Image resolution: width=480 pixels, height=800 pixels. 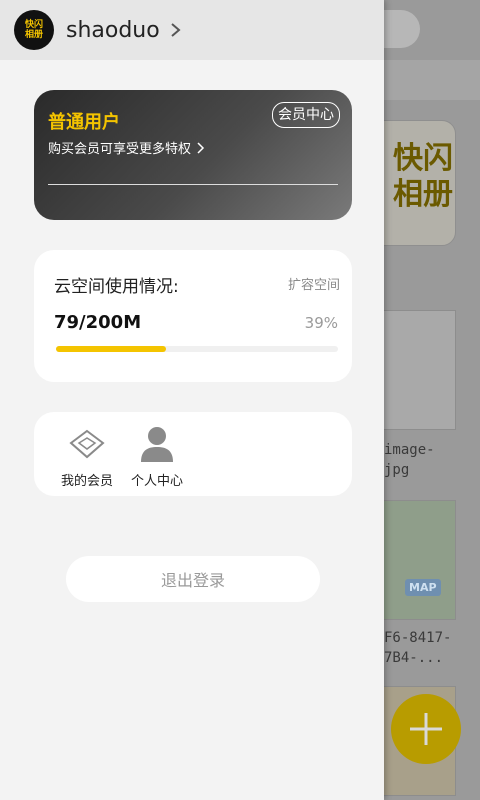 I want to click on shortcut-card: 我的会员 个人中心, so click(x=193, y=454).